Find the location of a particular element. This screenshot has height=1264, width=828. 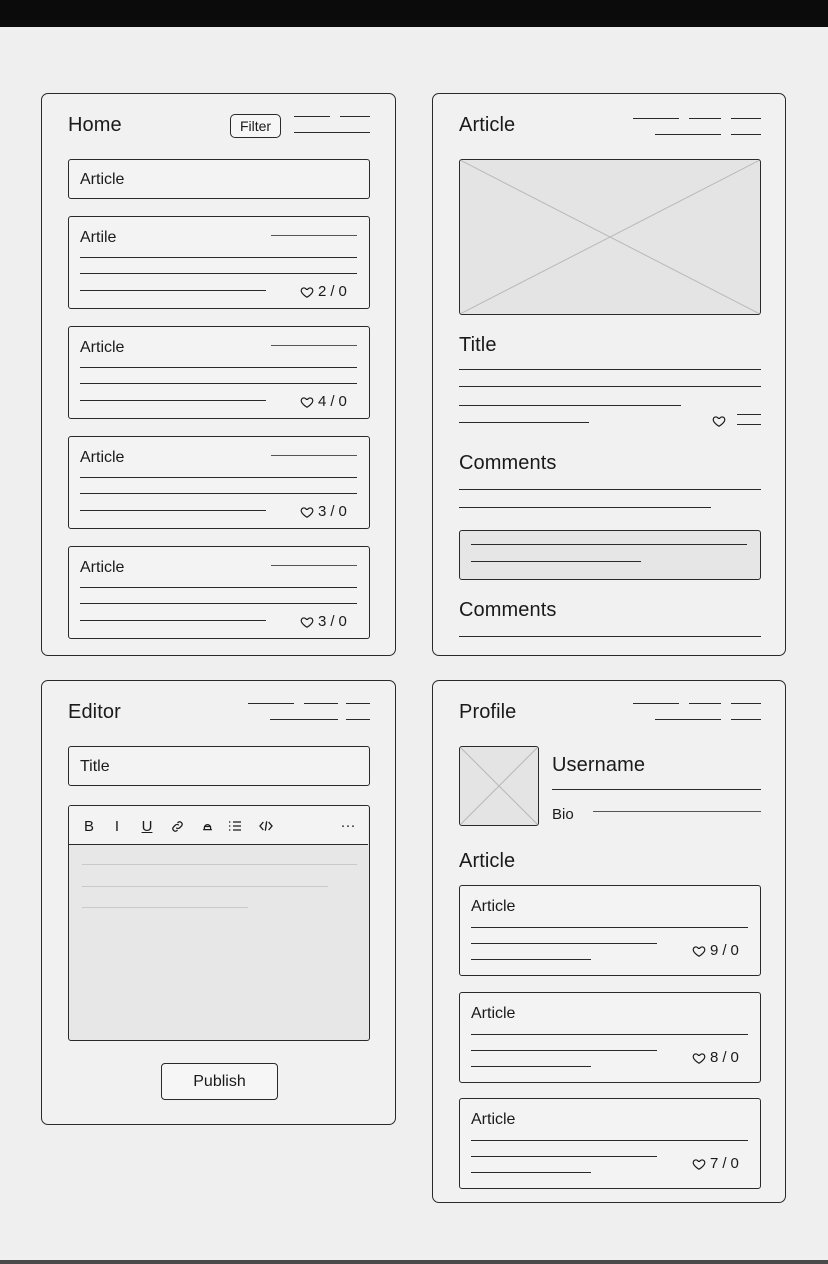

editor-body is located at coordinates (218, 943).